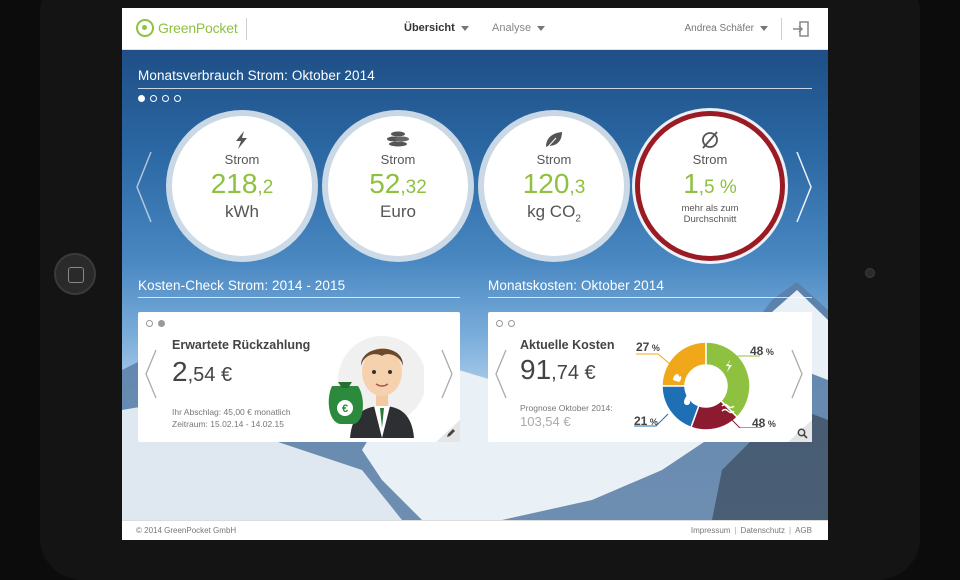  Describe the element at coordinates (450, 433) in the screenshot. I see `pencil-icon` at that location.